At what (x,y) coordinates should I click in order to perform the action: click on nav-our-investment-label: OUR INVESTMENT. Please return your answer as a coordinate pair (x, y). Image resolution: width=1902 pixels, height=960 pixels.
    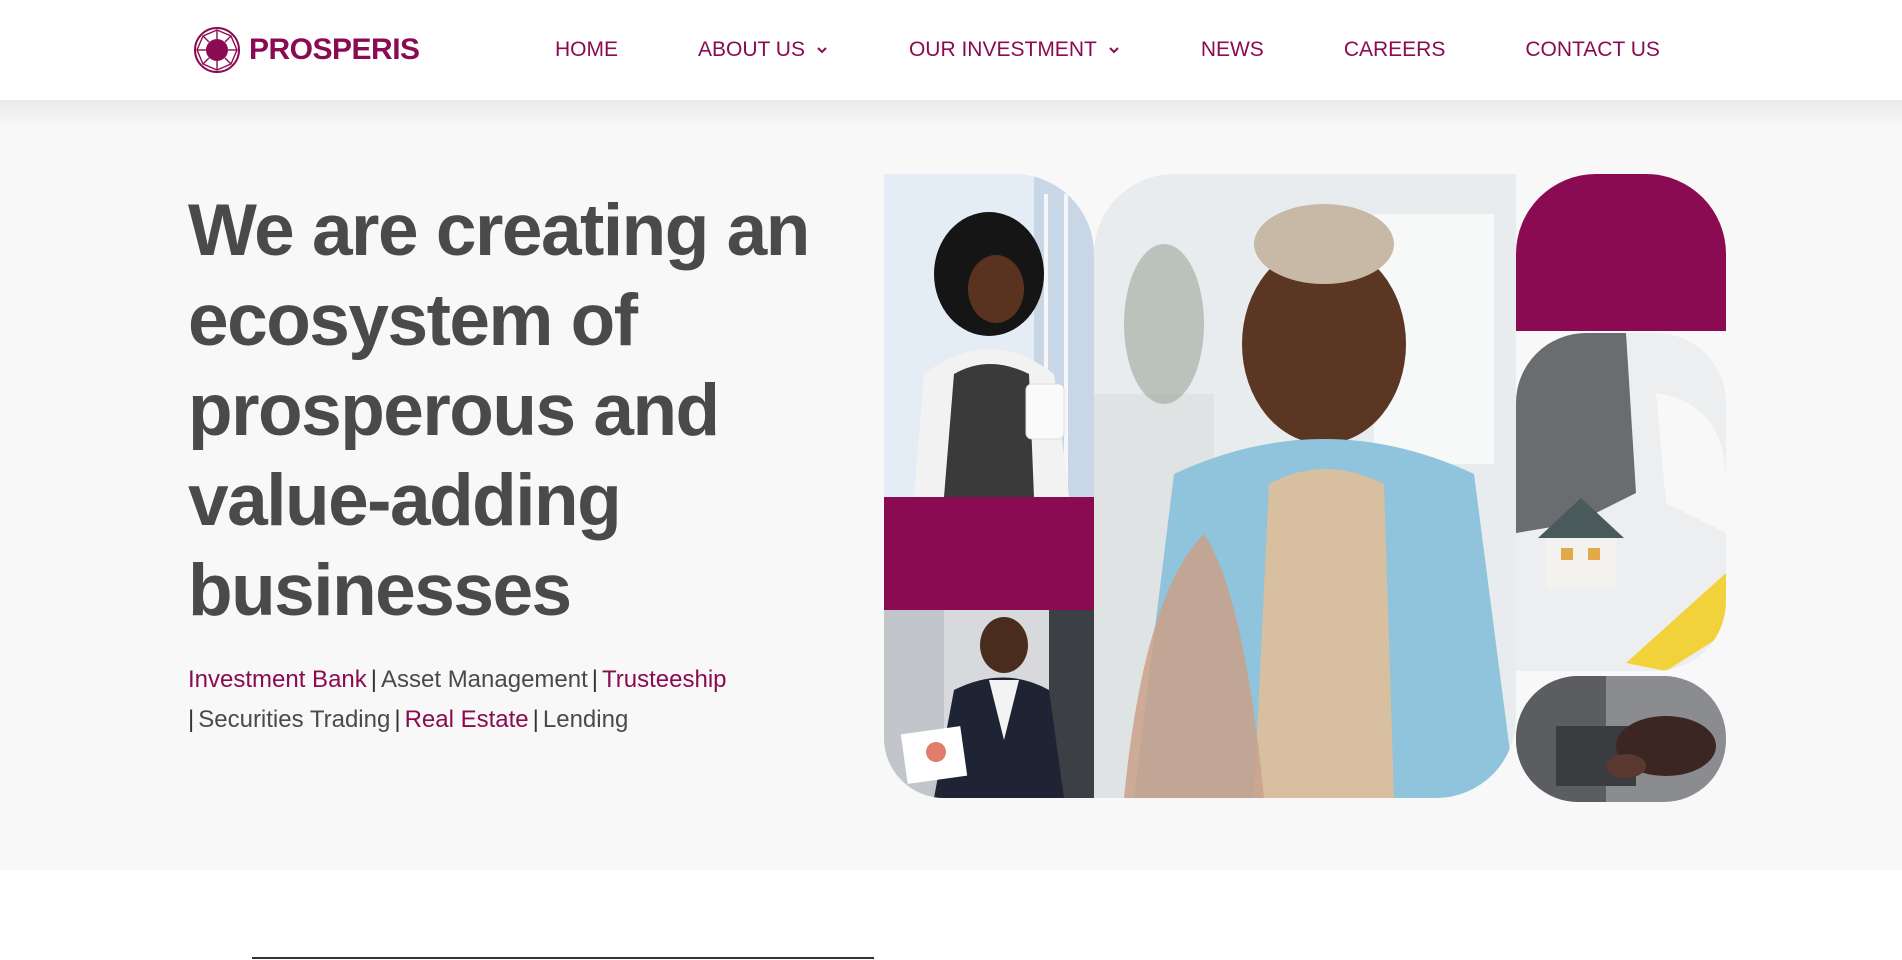
    Looking at the image, I should click on (1002, 49).